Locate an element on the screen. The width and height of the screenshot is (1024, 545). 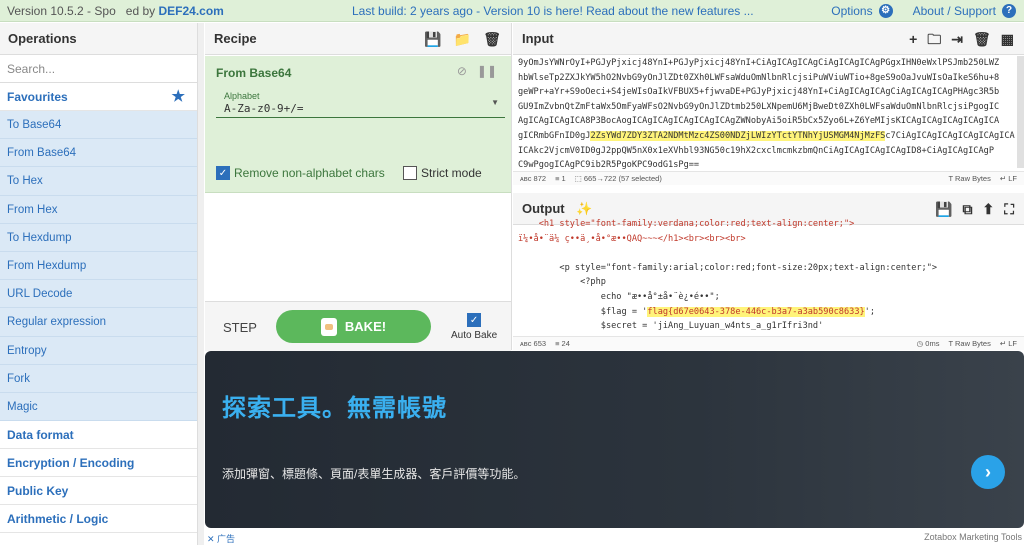
operations-title: Operations is located at coordinates (98, 39).